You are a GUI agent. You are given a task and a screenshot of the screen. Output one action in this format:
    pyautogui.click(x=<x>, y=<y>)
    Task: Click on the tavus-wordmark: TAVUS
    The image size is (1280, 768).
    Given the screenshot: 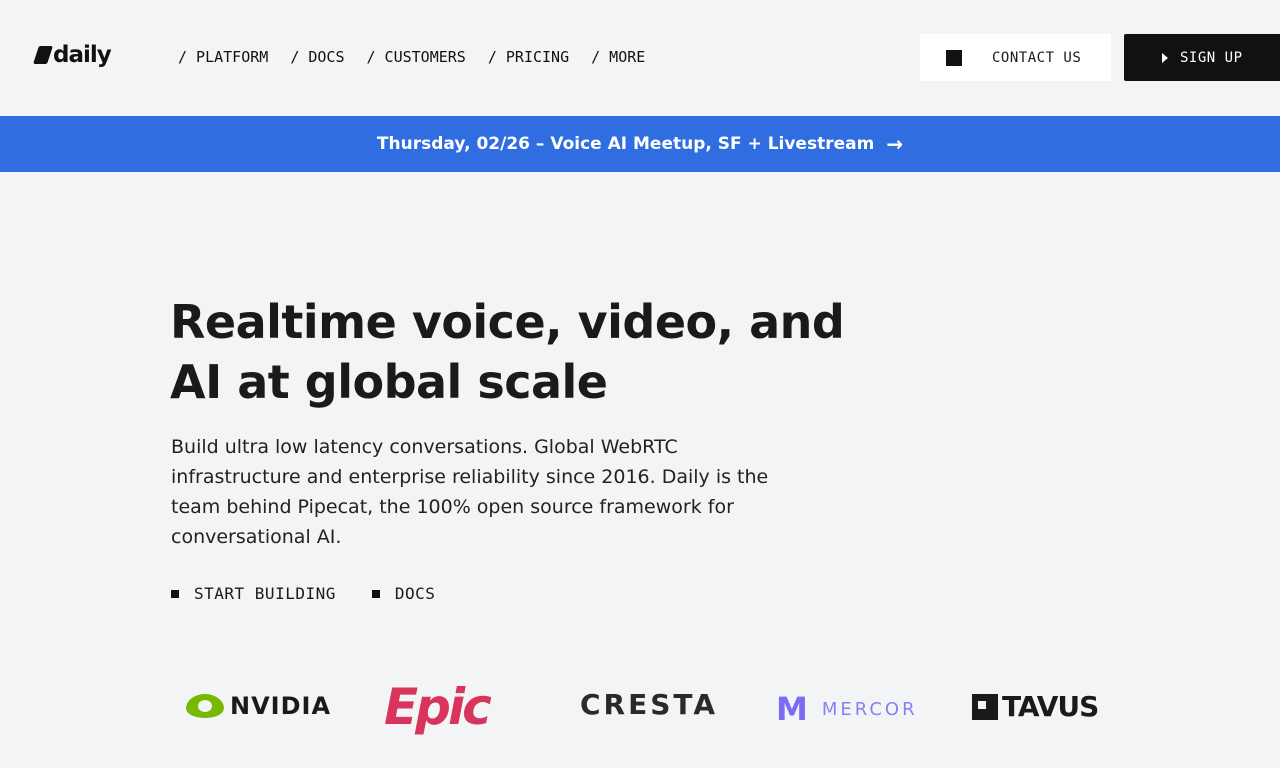 What is the action you would take?
    pyautogui.click(x=1050, y=706)
    